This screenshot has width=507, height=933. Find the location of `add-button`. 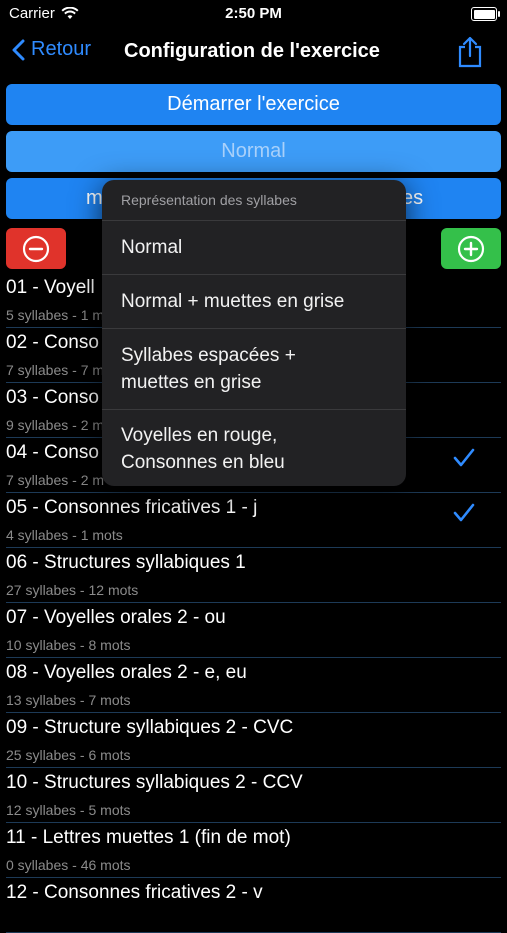

add-button is located at coordinates (471, 248).